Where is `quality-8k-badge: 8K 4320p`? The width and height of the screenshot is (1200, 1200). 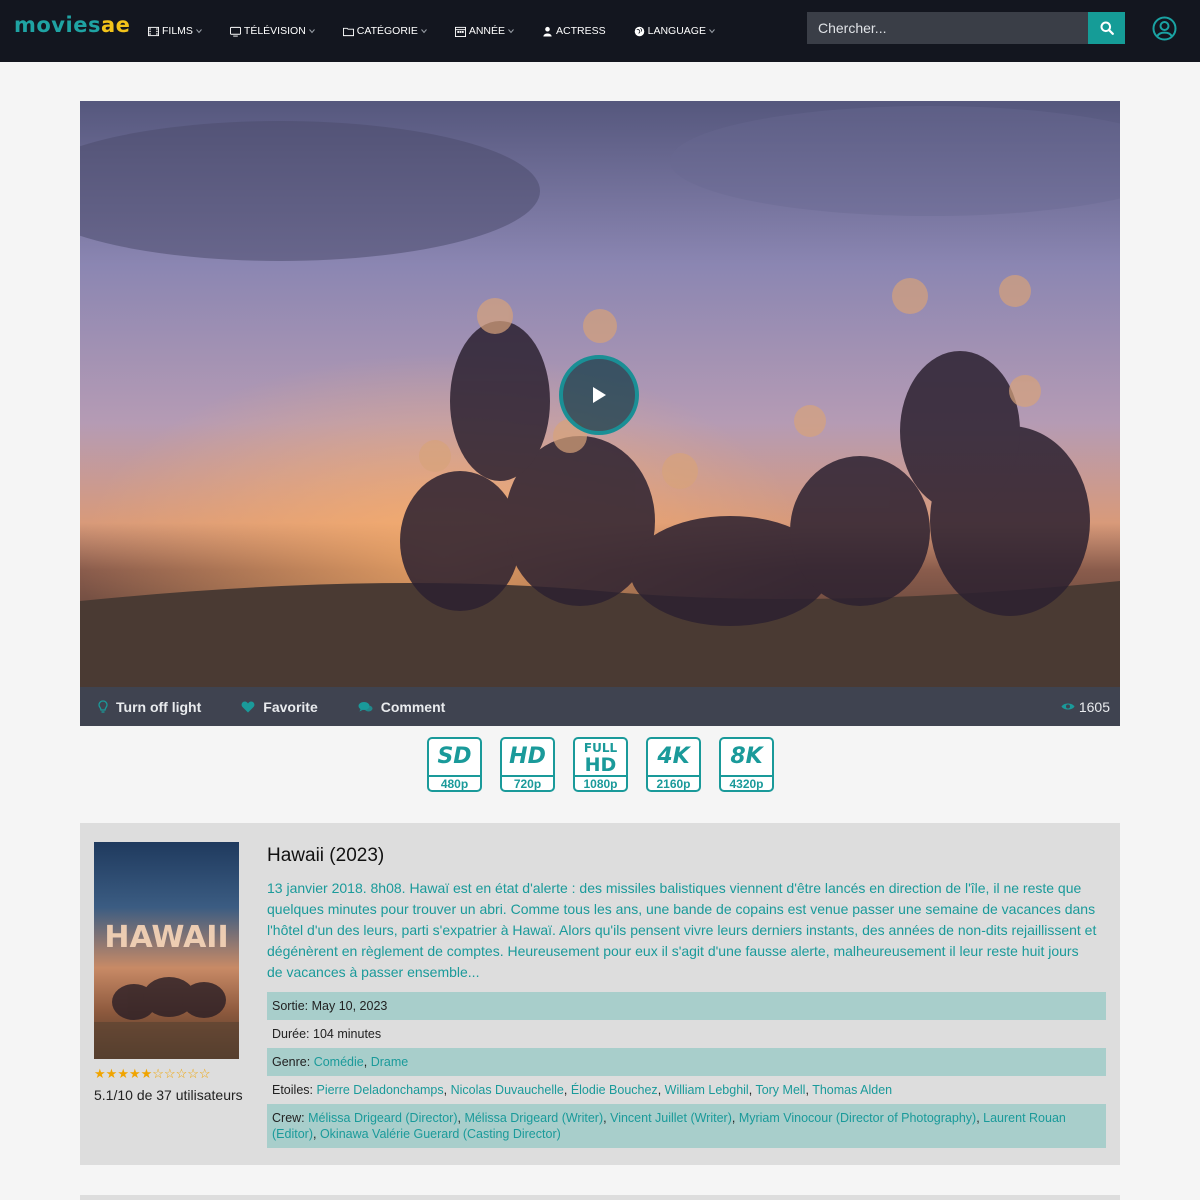
quality-8k-badge: 8K 4320p is located at coordinates (746, 764).